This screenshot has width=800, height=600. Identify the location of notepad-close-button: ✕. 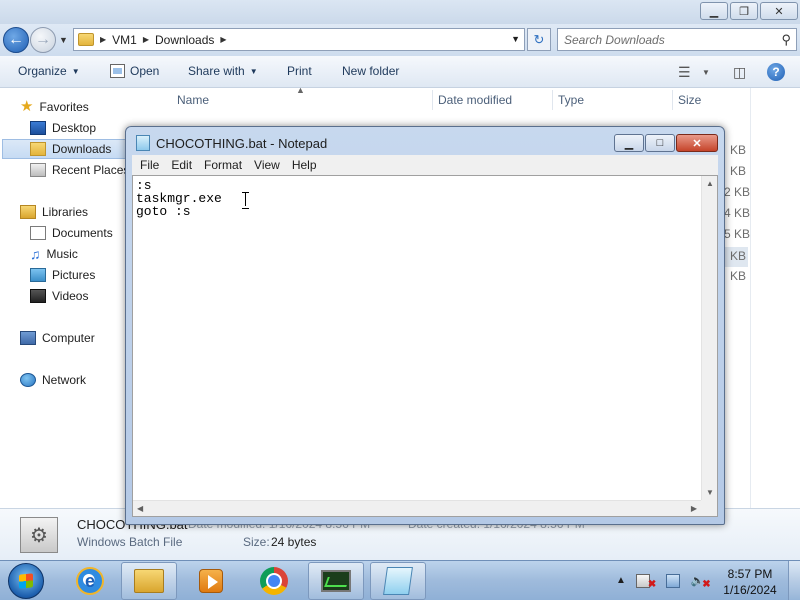
(697, 143).